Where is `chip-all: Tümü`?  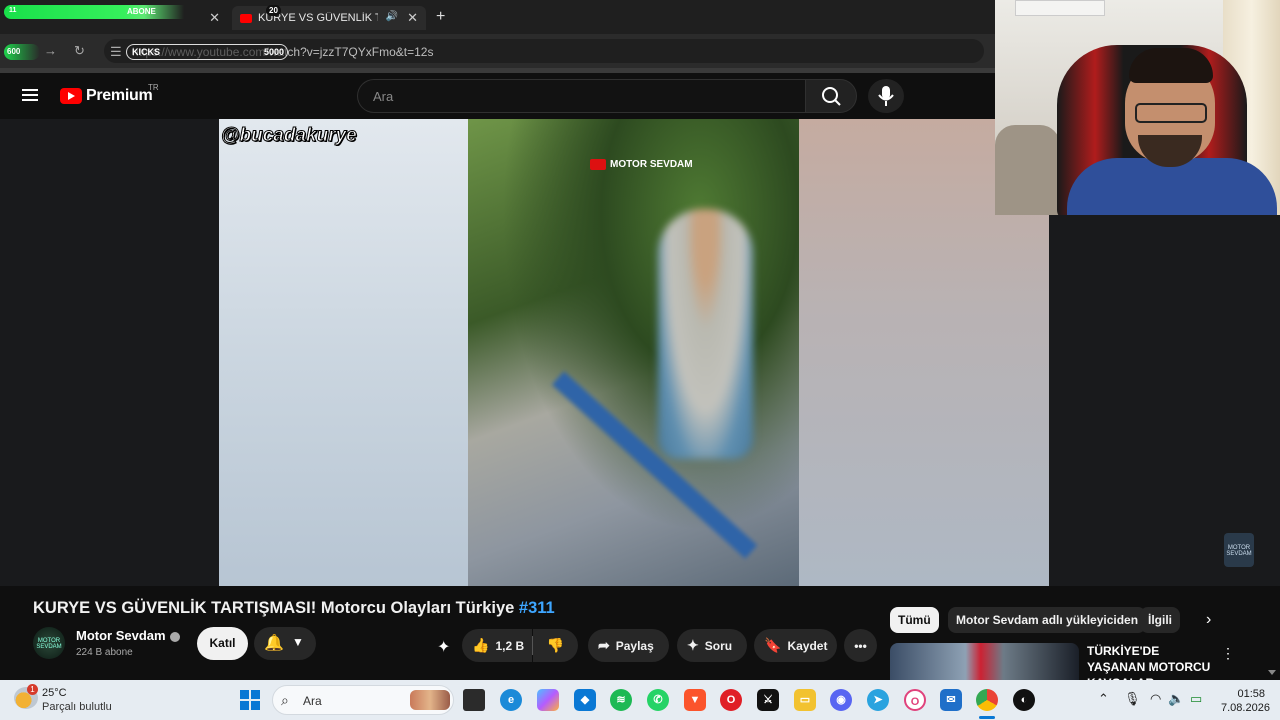
chip-all: Tümü is located at coordinates (914, 620).